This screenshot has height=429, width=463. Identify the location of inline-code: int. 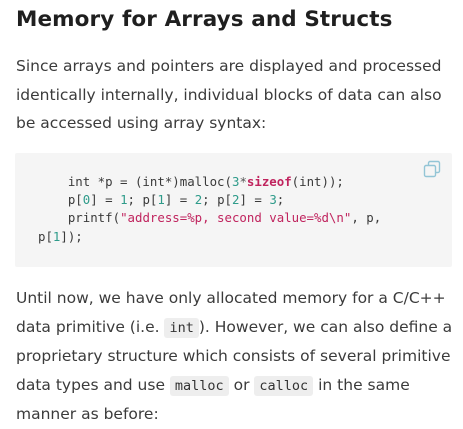
(181, 327).